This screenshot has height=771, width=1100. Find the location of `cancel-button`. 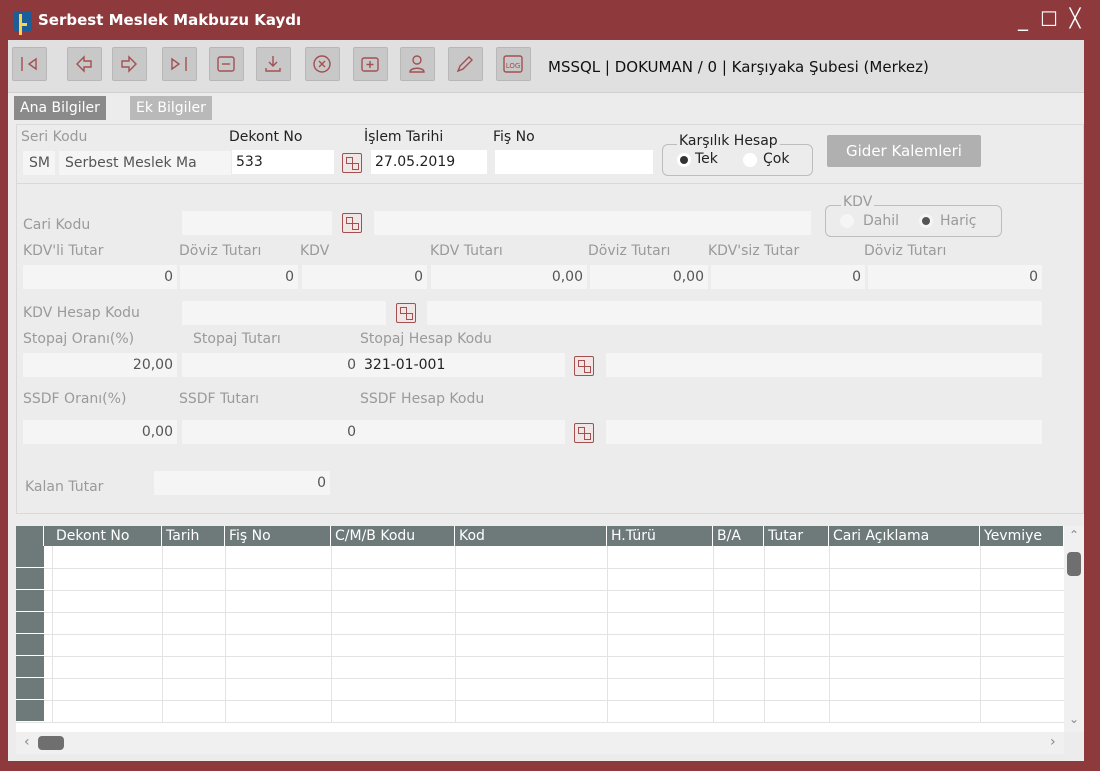

cancel-button is located at coordinates (322, 64).